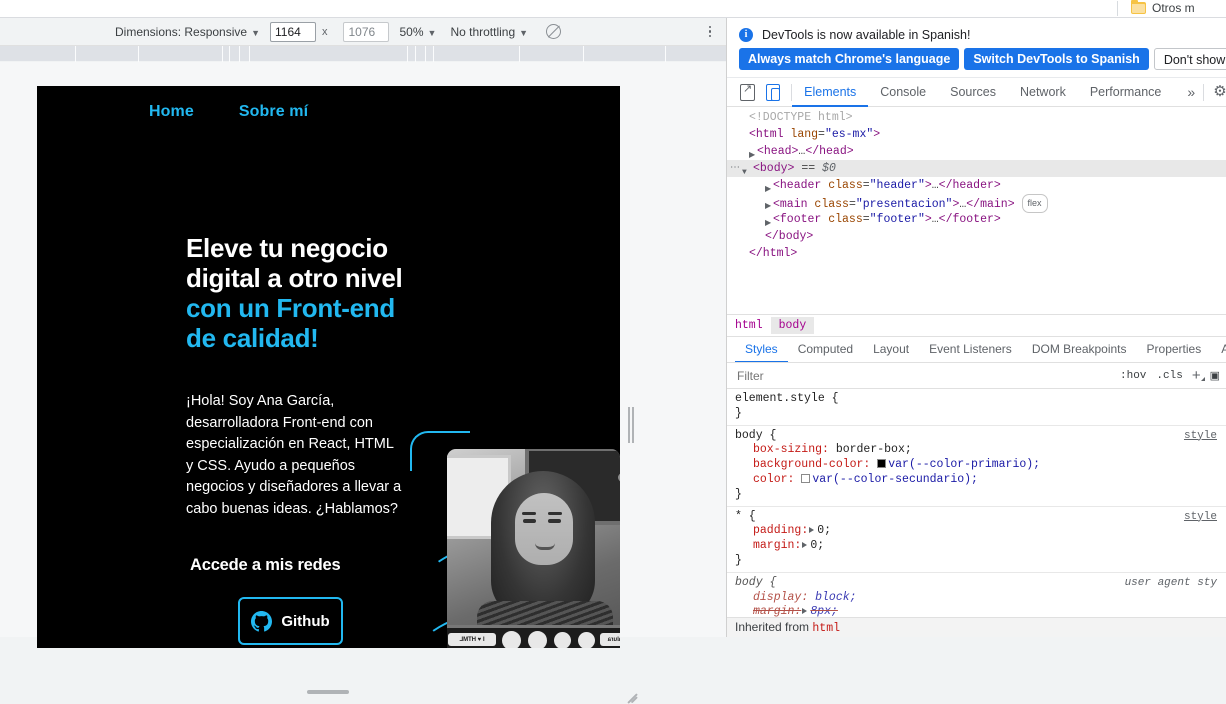 This screenshot has width=1226, height=704. Describe the element at coordinates (777, 597) in the screenshot. I see `css-prop-name: display` at that location.